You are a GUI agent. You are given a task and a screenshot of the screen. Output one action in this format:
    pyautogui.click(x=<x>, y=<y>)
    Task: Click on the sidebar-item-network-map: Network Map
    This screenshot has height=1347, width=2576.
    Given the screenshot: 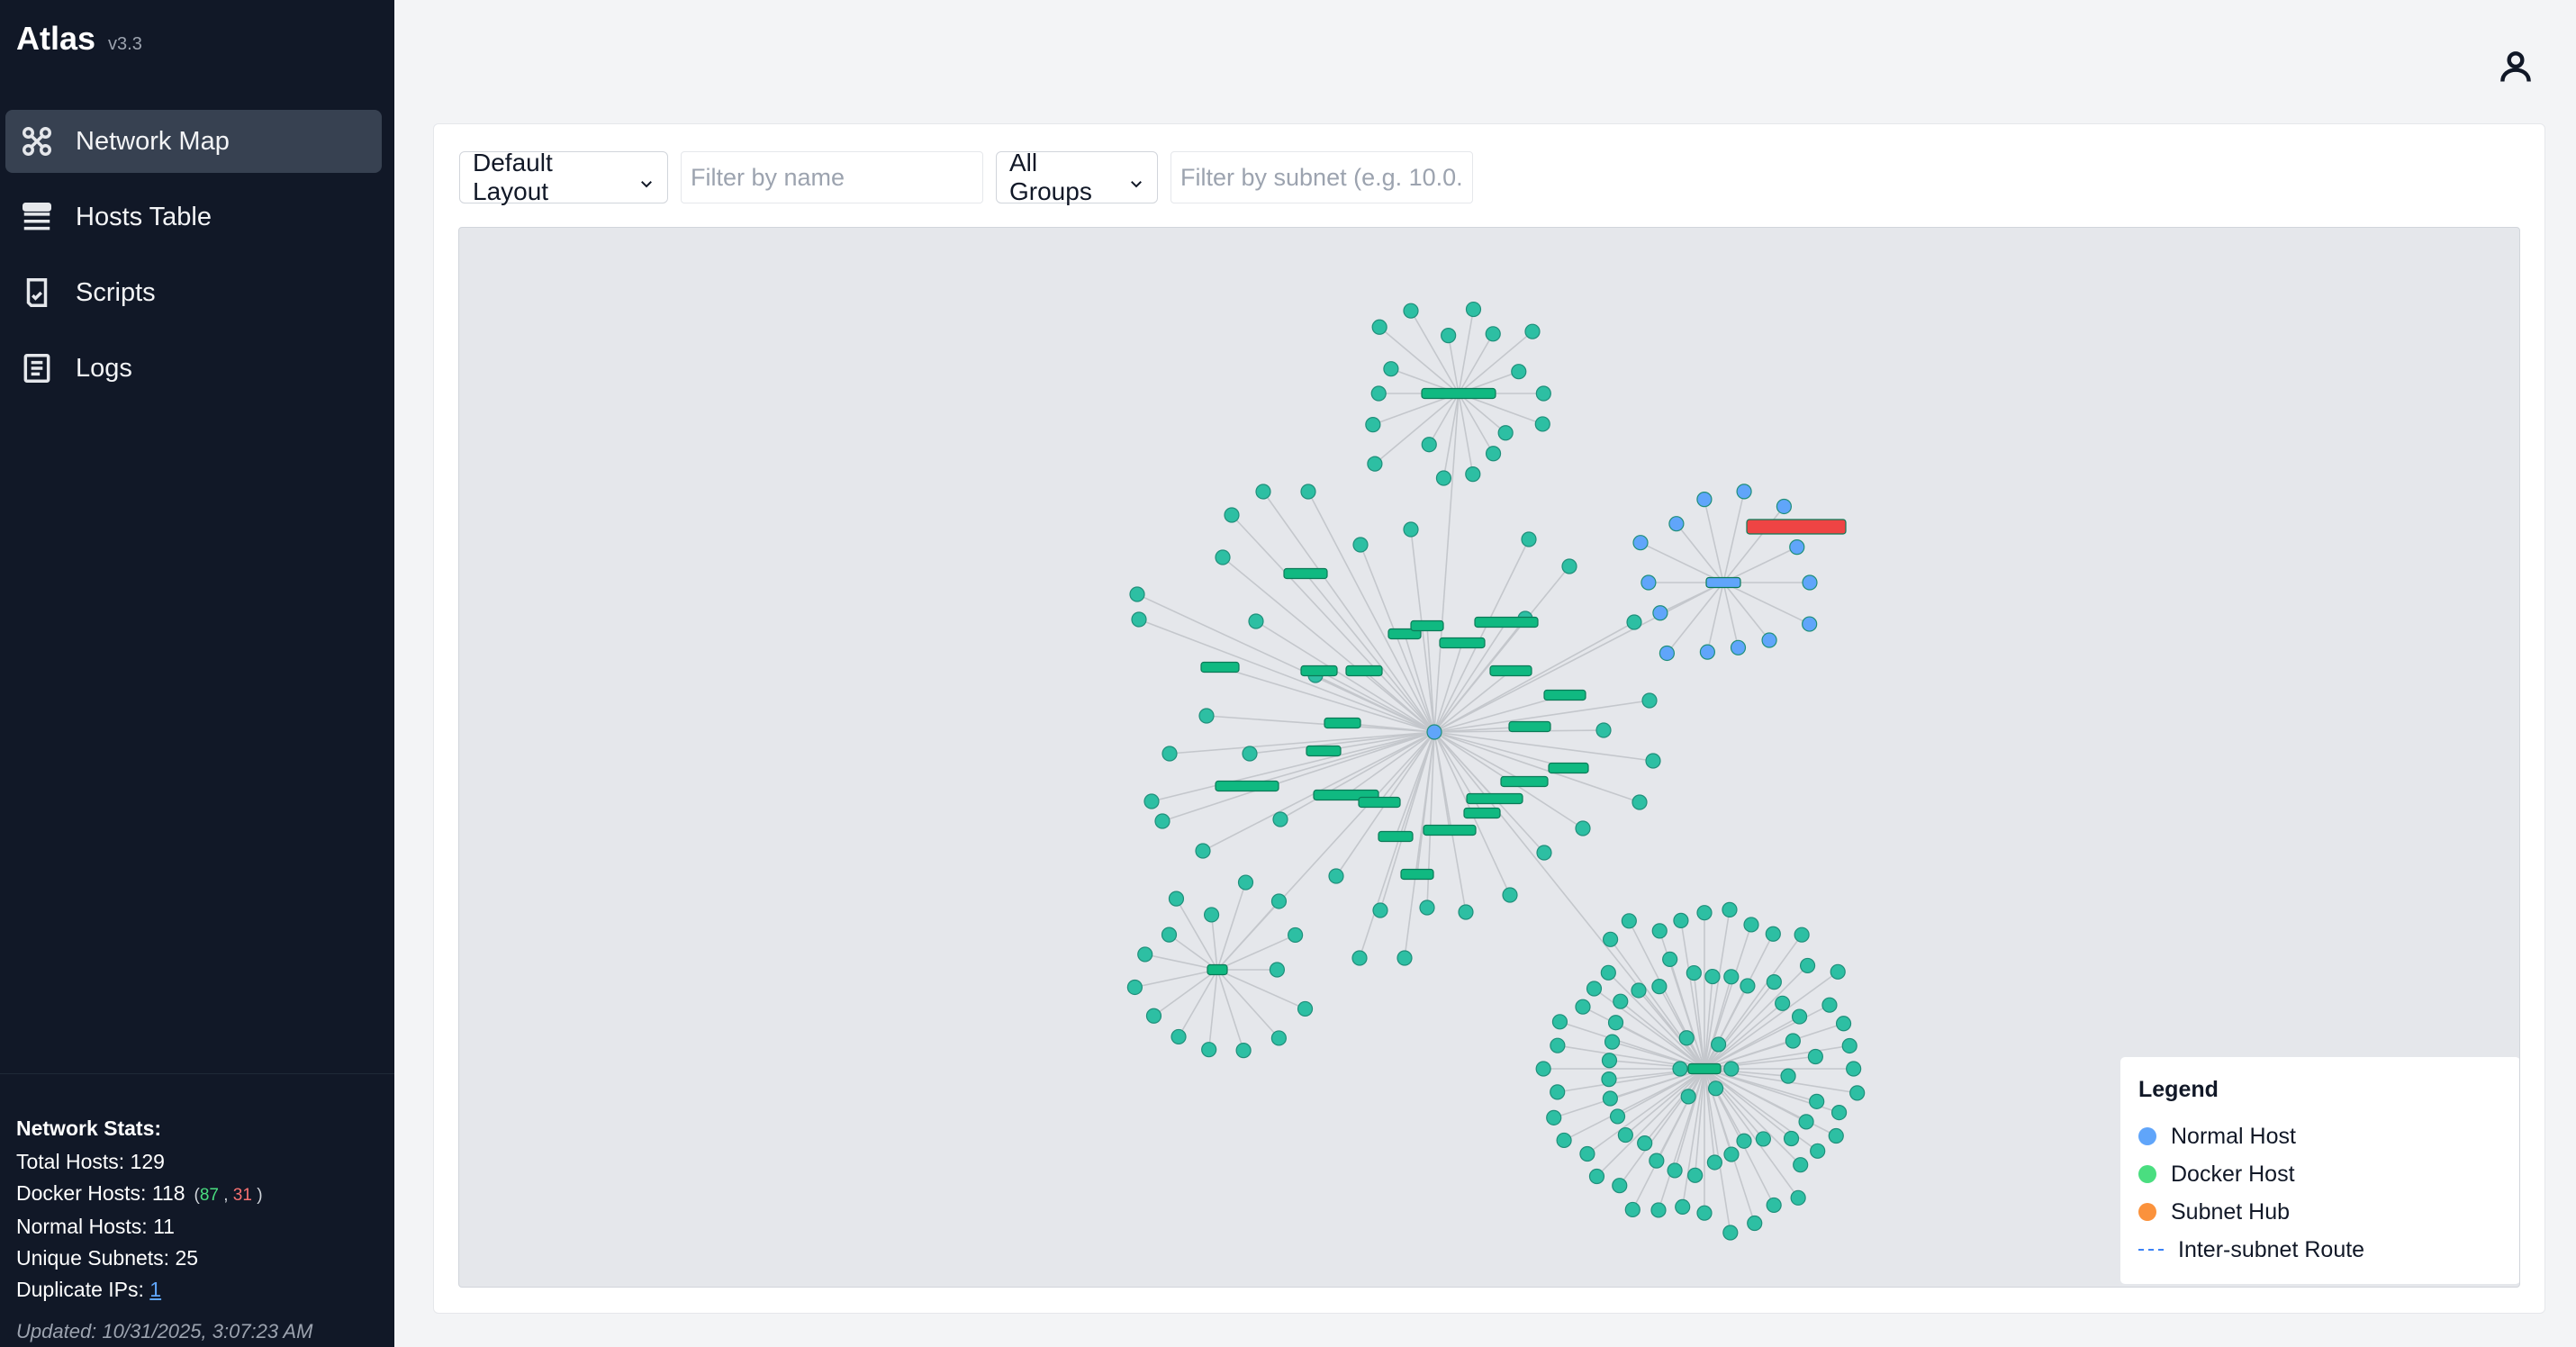 What is the action you would take?
    pyautogui.click(x=193, y=141)
    